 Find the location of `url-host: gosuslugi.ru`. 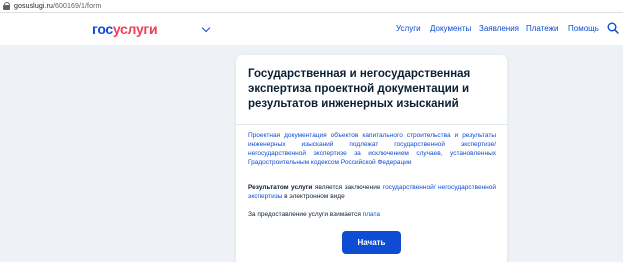

url-host: gosuslugi.ru is located at coordinates (33, 6).